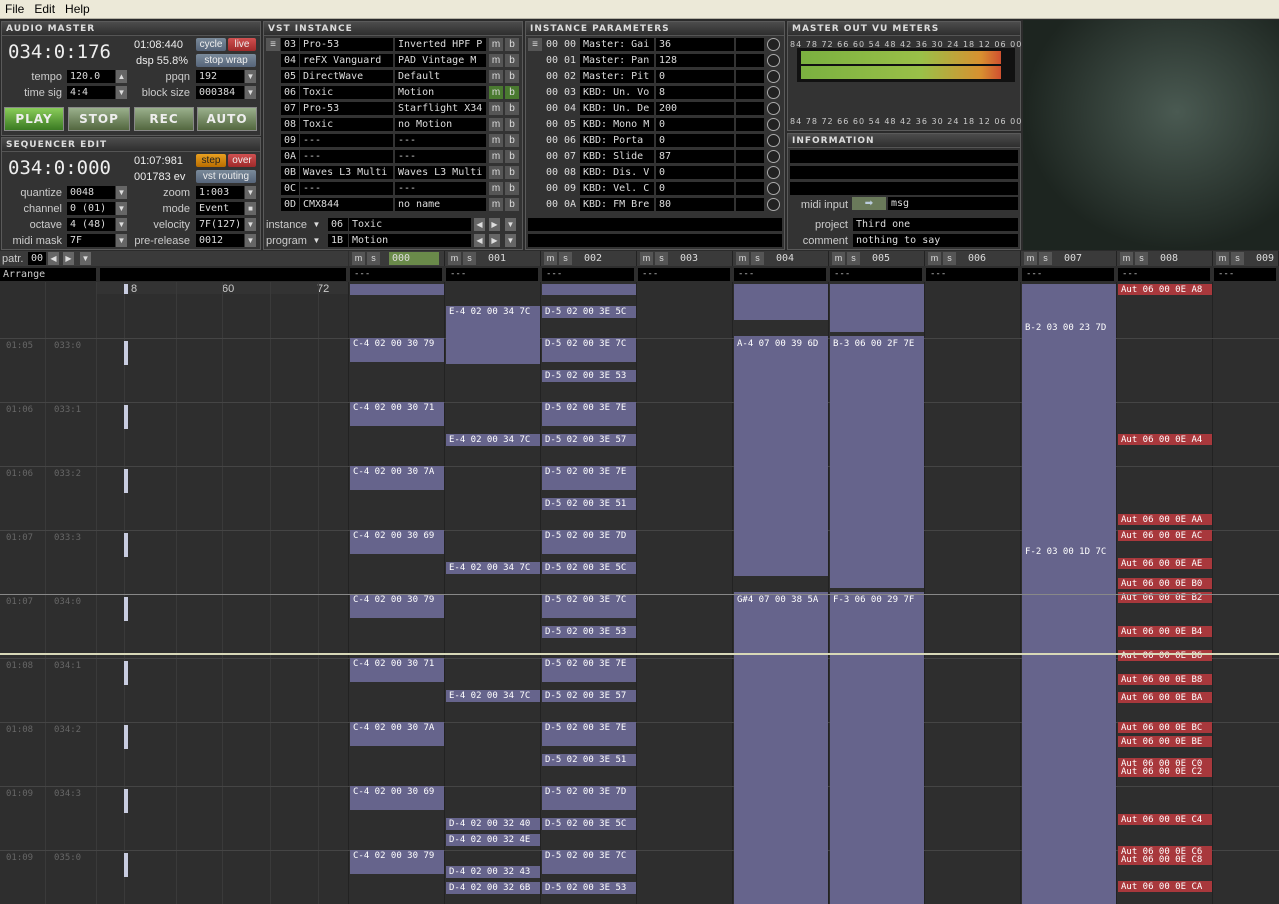 The height and width of the screenshot is (904, 1279). I want to click on note-event: G#4 07 00 38 5A, so click(781, 600).